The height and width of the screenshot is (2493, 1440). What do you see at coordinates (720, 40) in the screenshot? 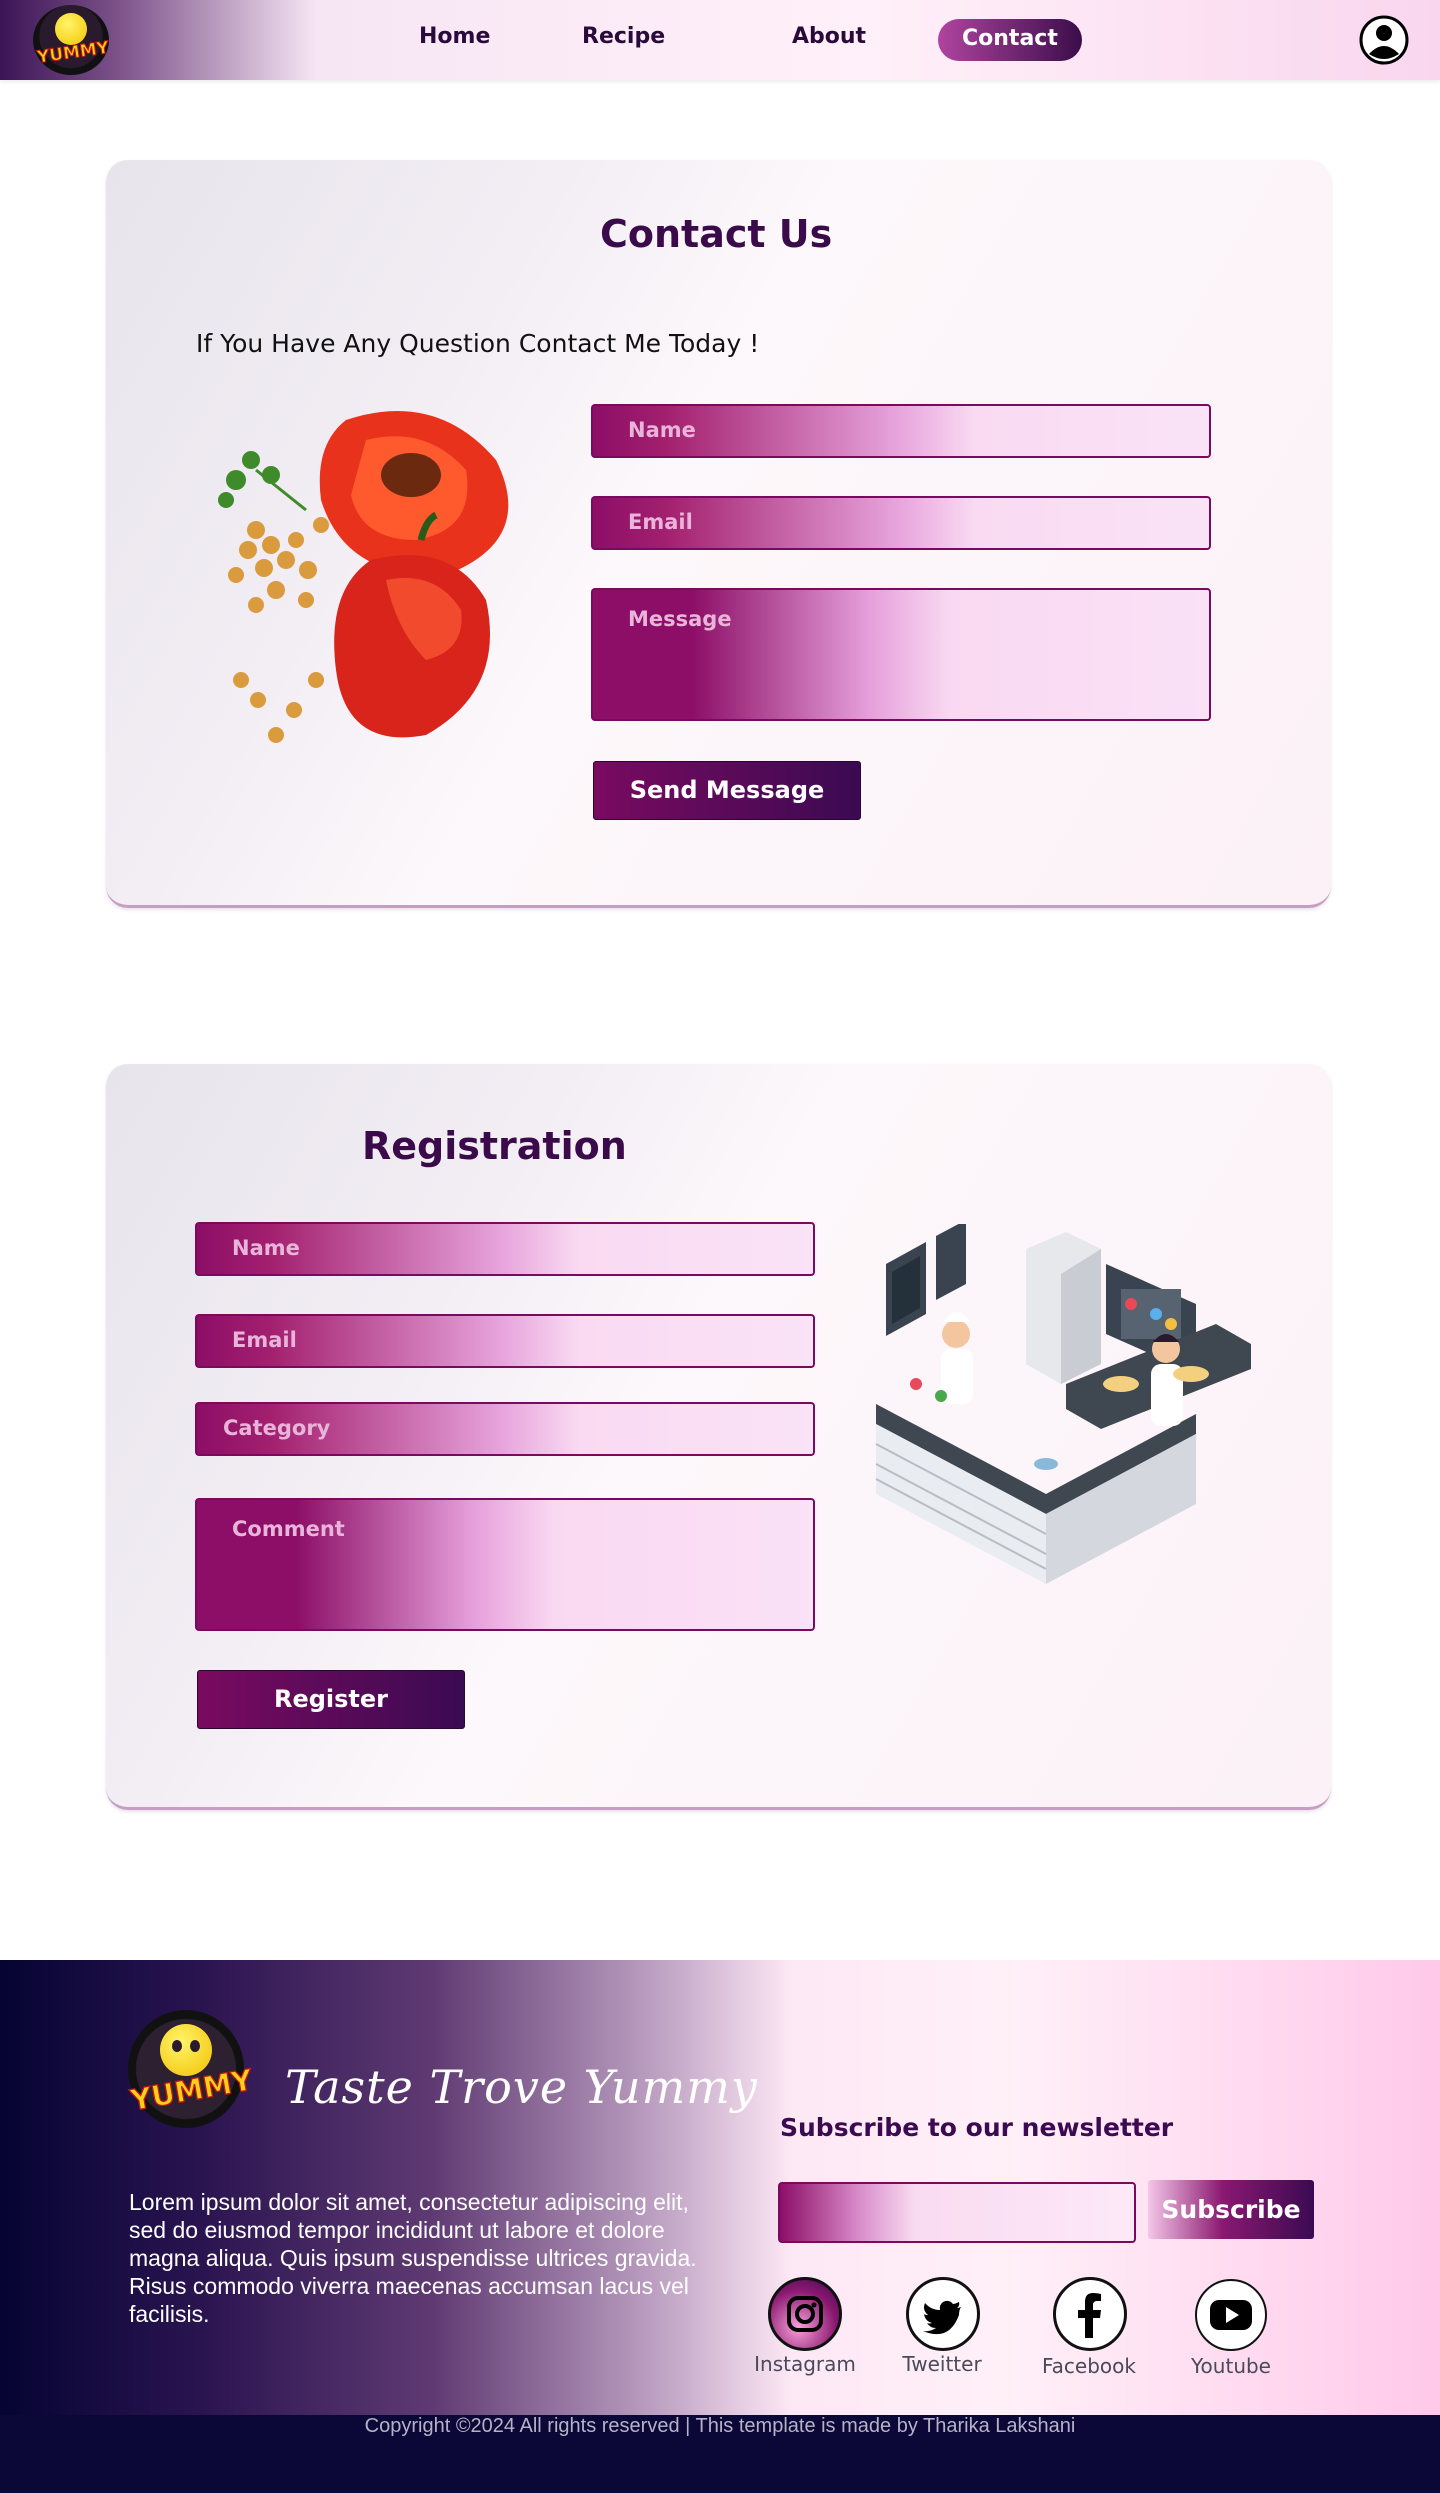
I see `navbar: YUMMY Home Recipe About Contact` at bounding box center [720, 40].